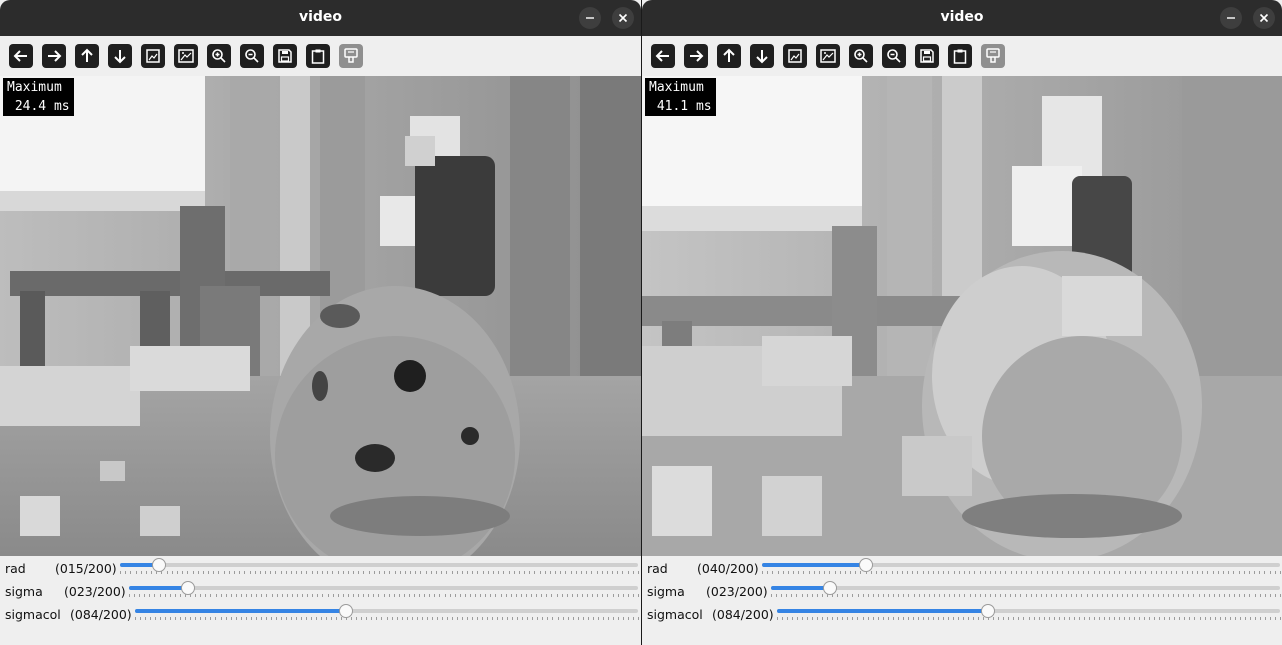  I want to click on window-title: video, so click(962, 17).